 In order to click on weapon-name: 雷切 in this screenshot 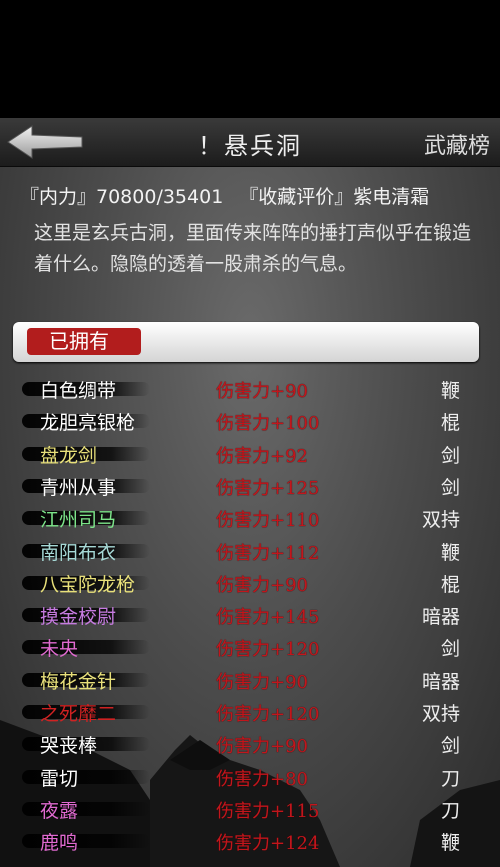, I will do `click(59, 778)`.